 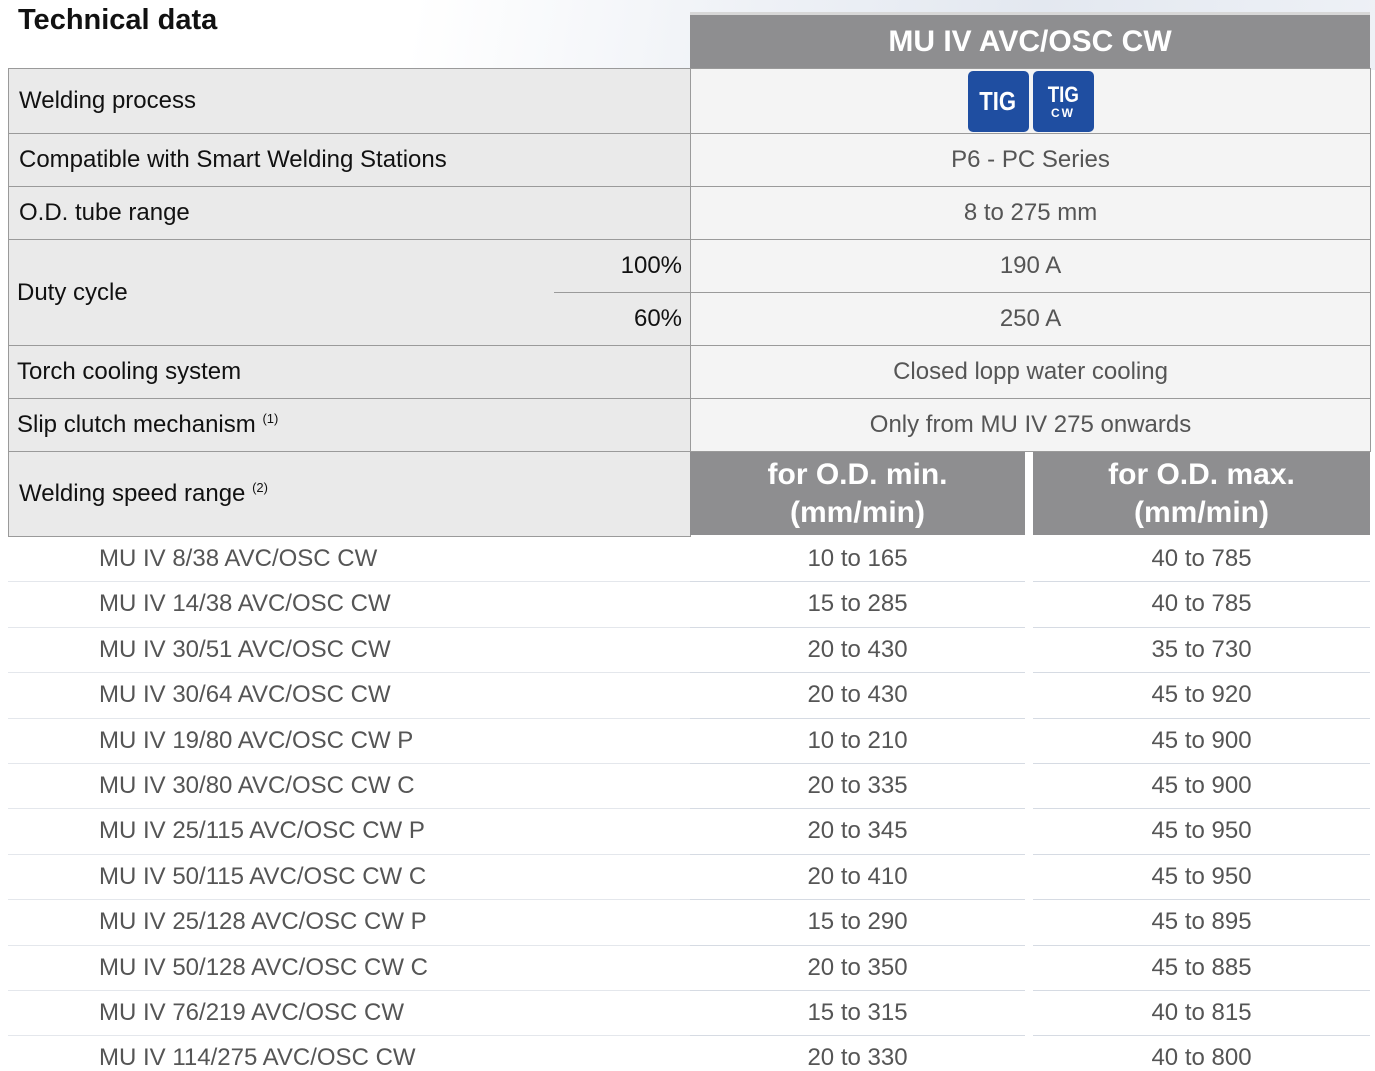 What do you see at coordinates (349, 160) in the screenshot?
I see `spec-label: Compatible with Smart Welding Stations` at bounding box center [349, 160].